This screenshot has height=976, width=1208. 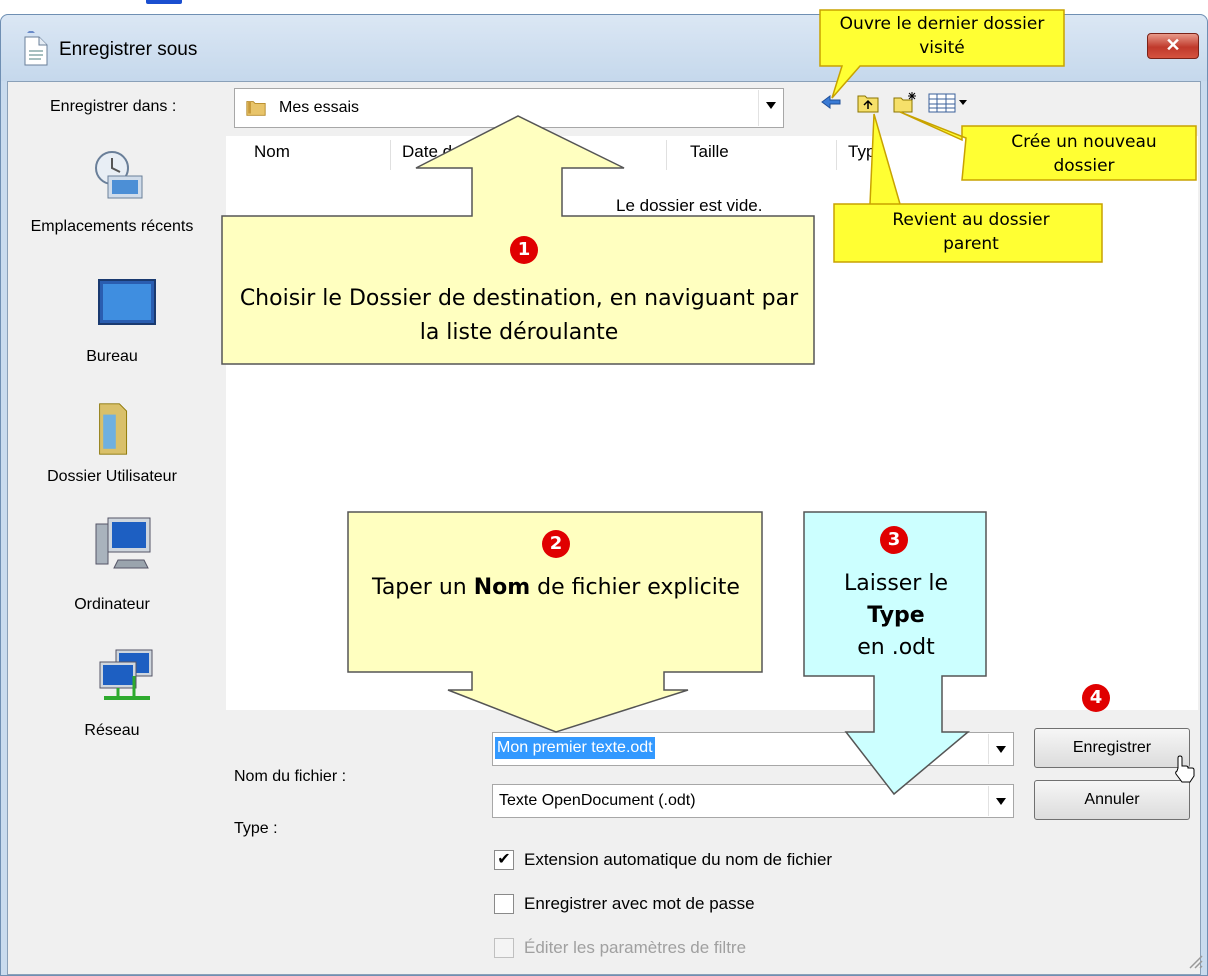 What do you see at coordinates (971, 232) in the screenshot?
I see `parent-folder-note-text: Revient au dossier parent` at bounding box center [971, 232].